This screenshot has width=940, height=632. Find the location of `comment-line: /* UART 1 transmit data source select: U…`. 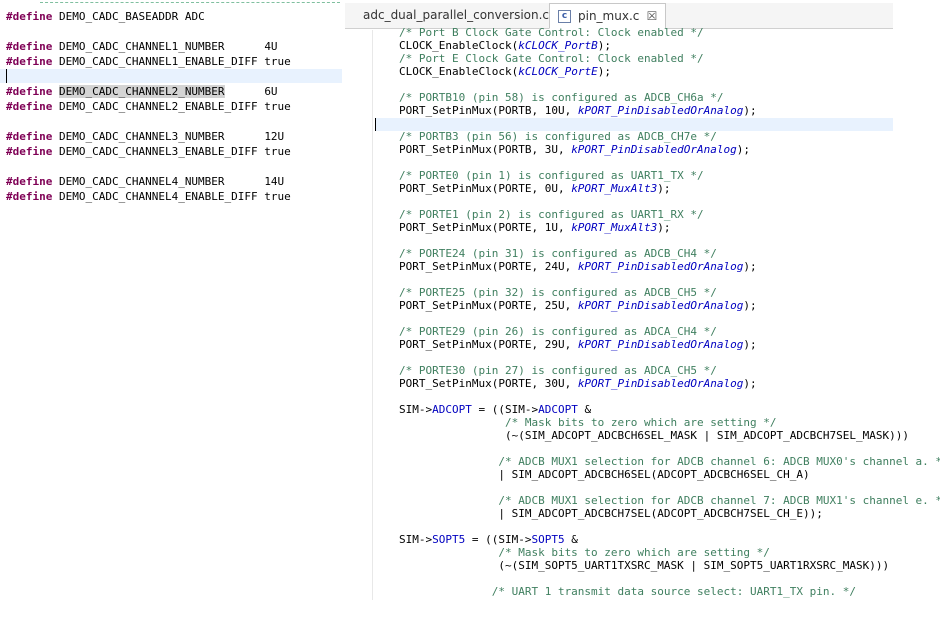

comment-line: /* UART 1 transmit data source select: U… is located at coordinates (669, 591).